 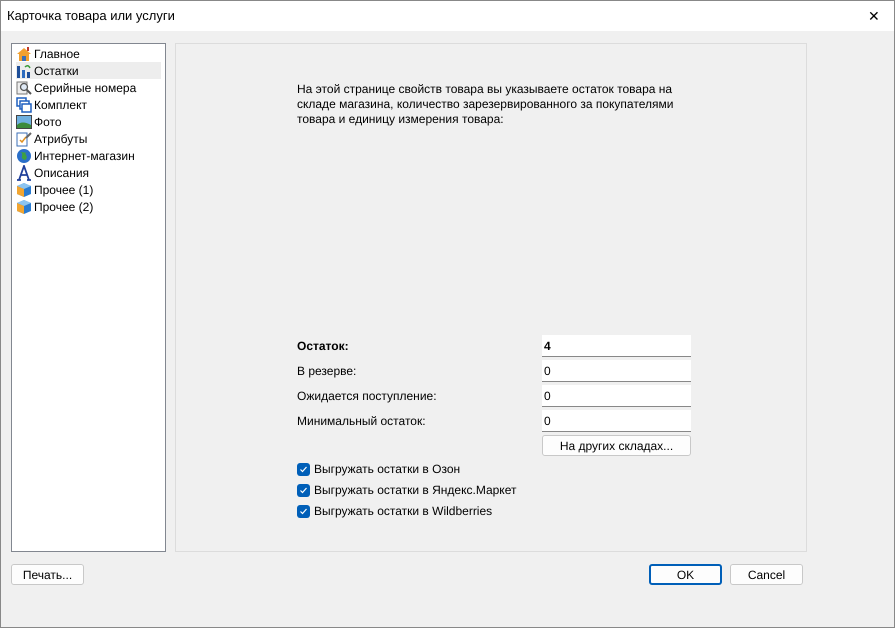 I want to click on field-label: Ожидается поступление:, so click(x=367, y=396).